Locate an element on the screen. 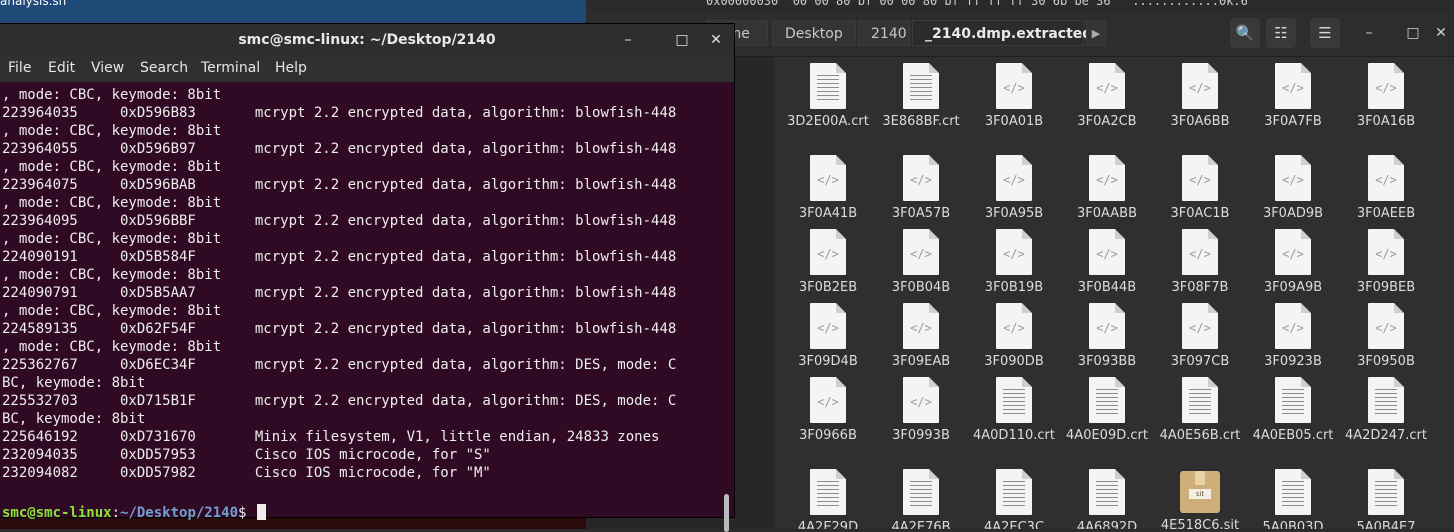 The width and height of the screenshot is (1454, 532). file-item: </> 3F0AEEB is located at coordinates (1386, 188).